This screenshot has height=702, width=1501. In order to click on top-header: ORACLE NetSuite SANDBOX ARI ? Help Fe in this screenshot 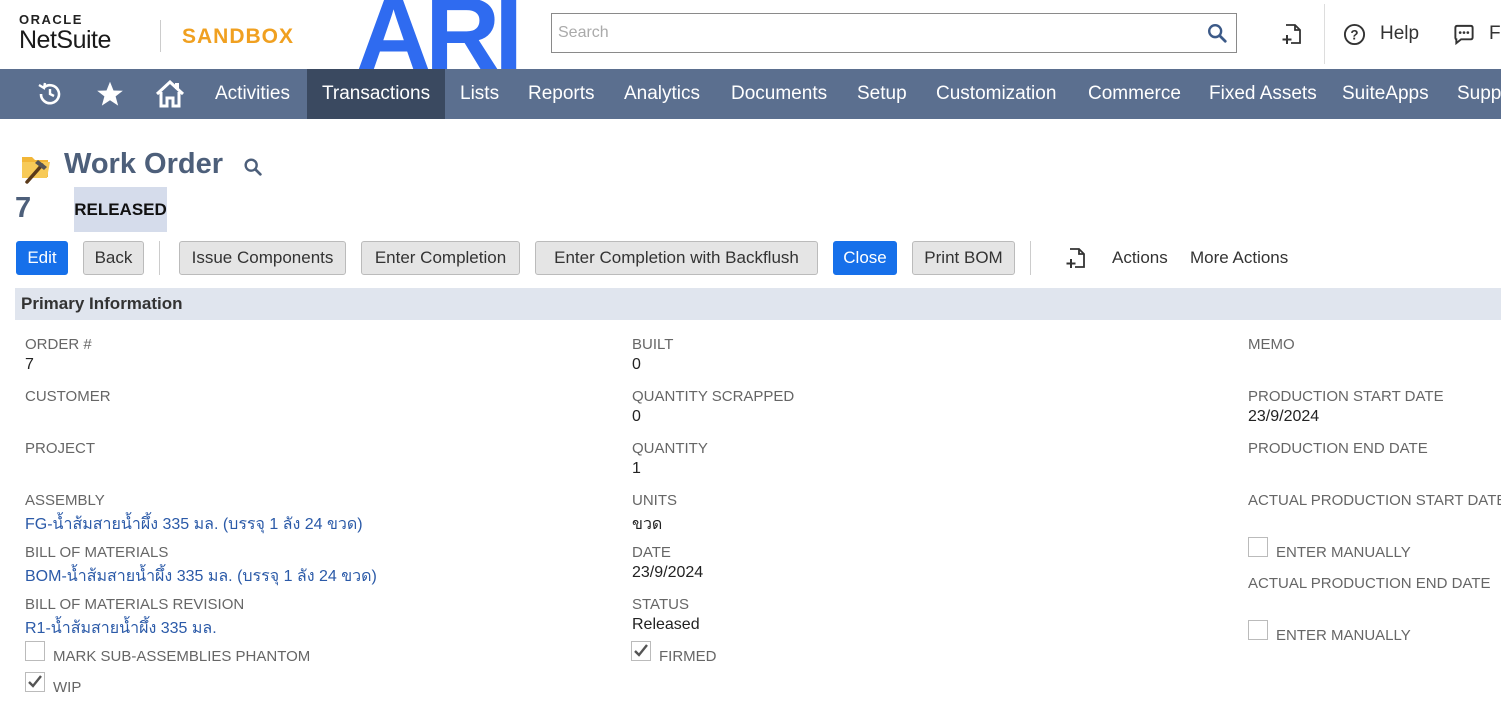, I will do `click(750, 36)`.